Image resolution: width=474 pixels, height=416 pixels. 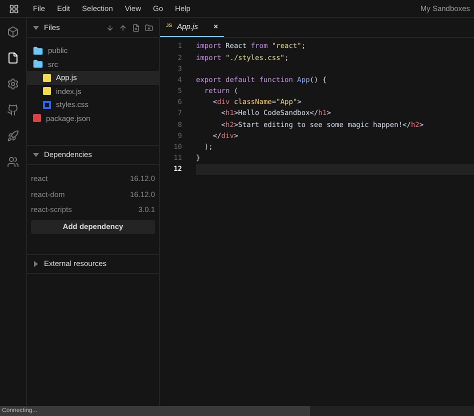 I want to click on arrow-down-icon, so click(x=110, y=28).